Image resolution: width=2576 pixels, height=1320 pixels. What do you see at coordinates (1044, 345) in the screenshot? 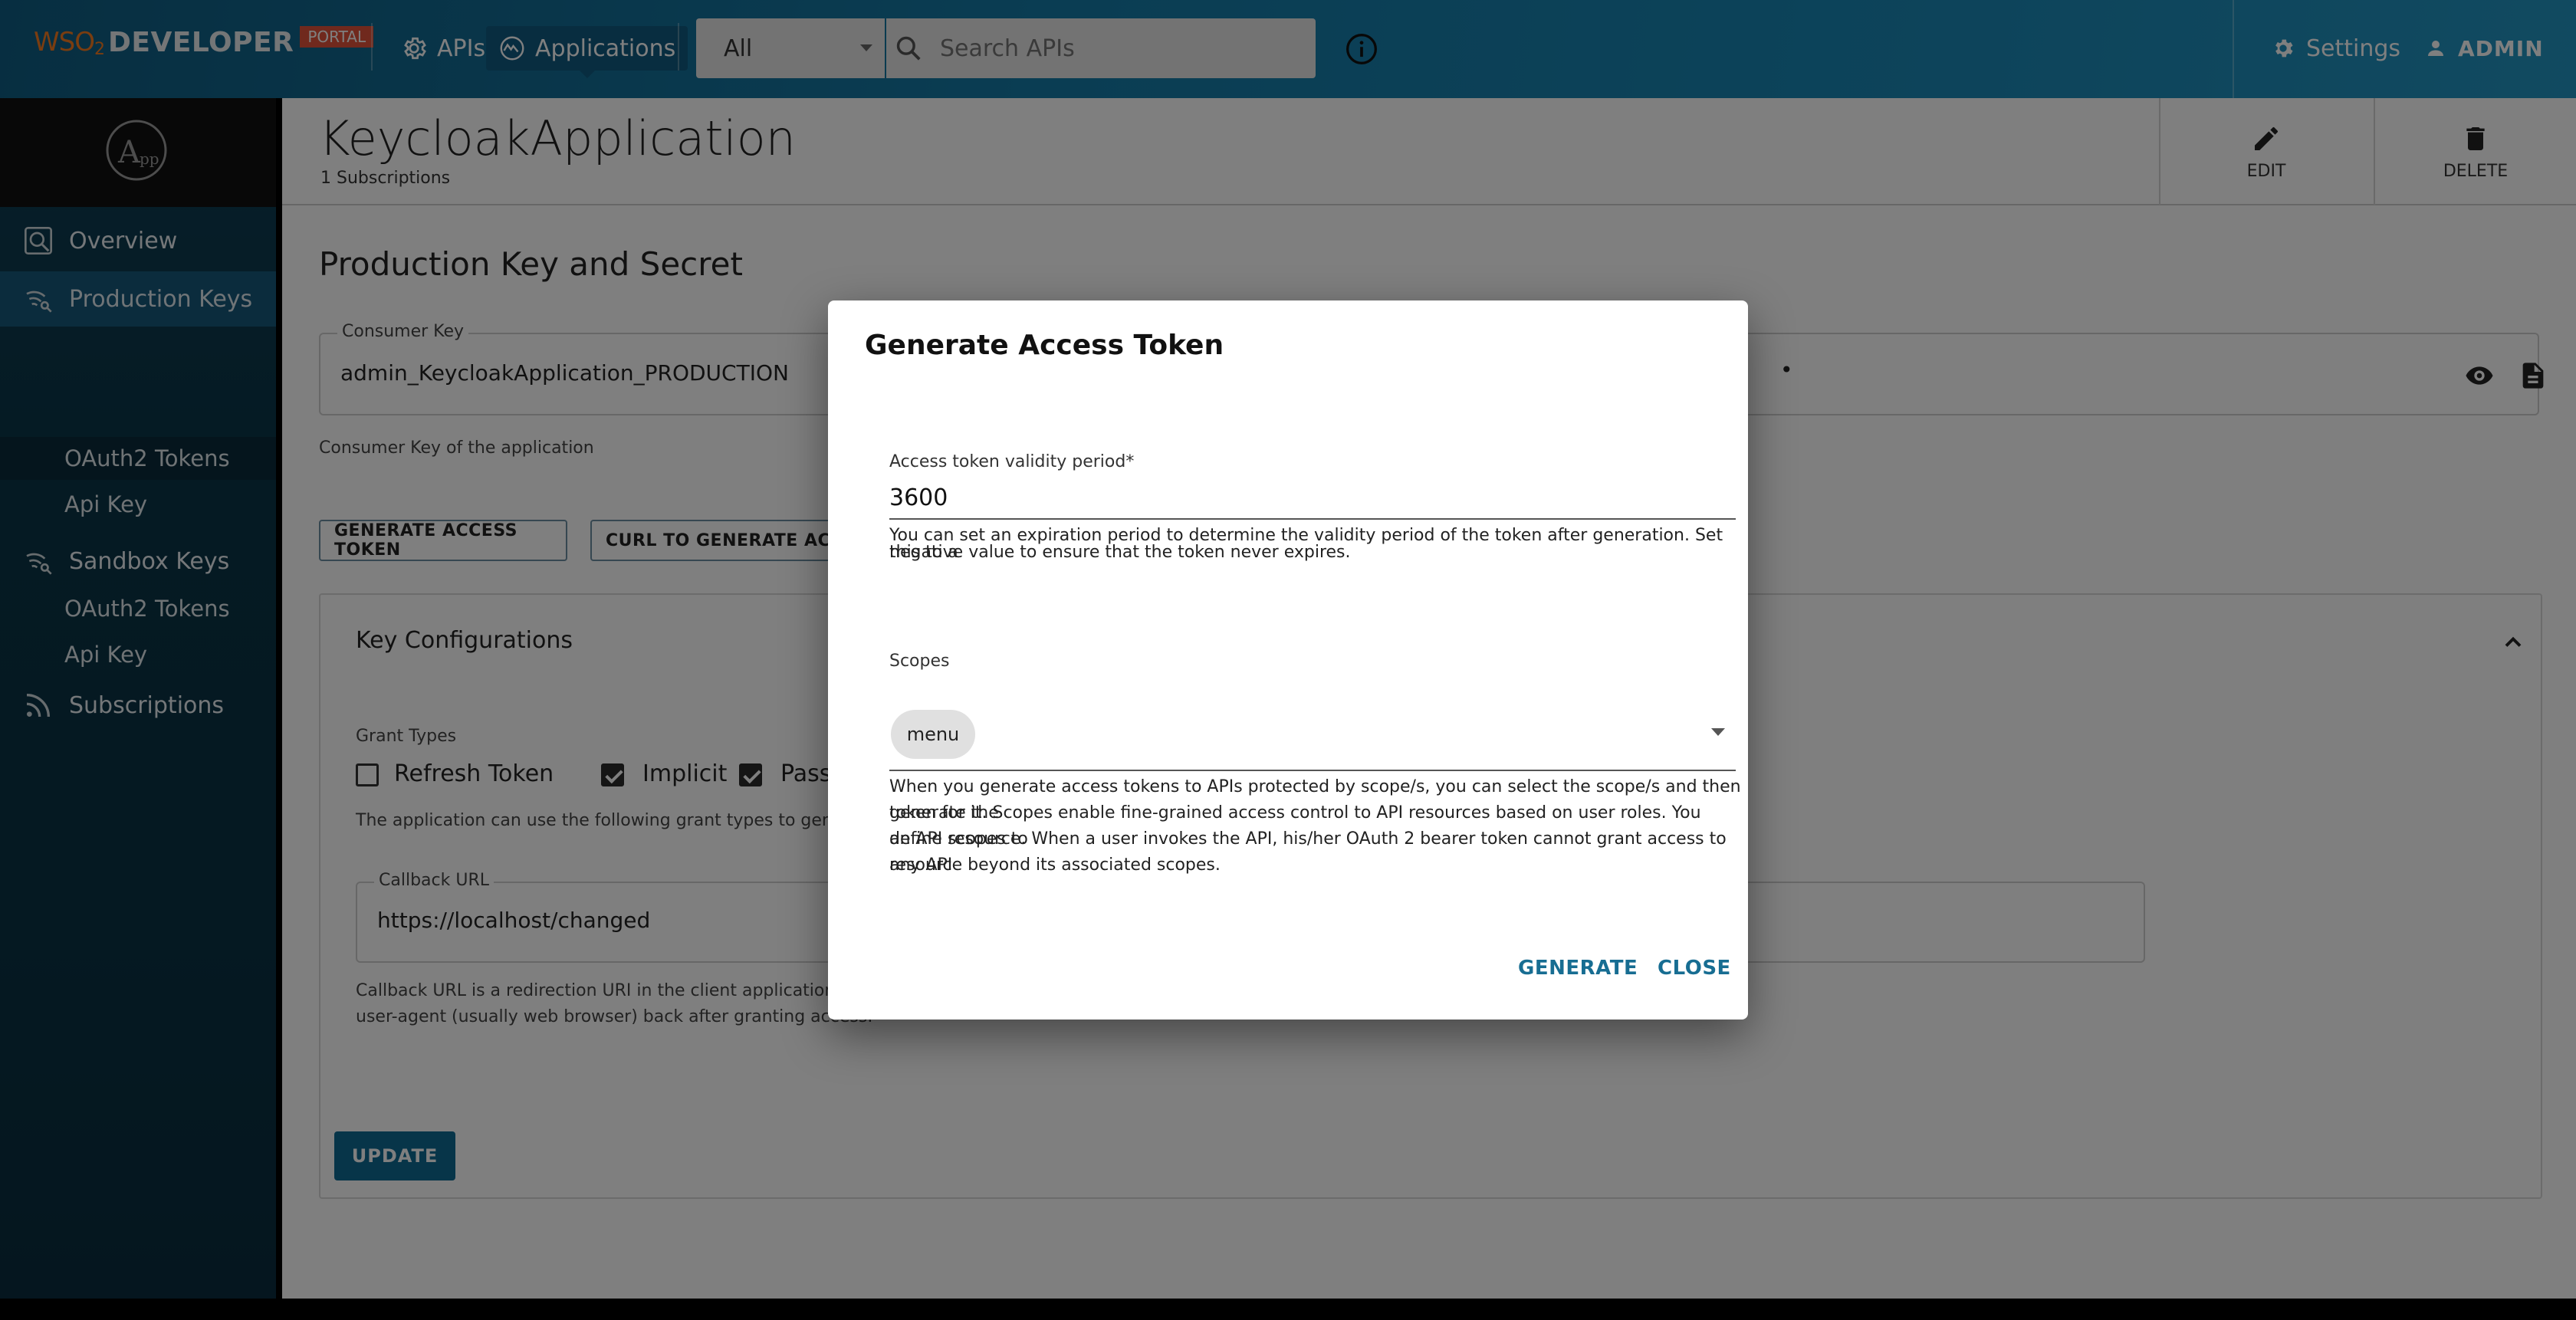
I see `dialog-title: Generate Access Token` at bounding box center [1044, 345].